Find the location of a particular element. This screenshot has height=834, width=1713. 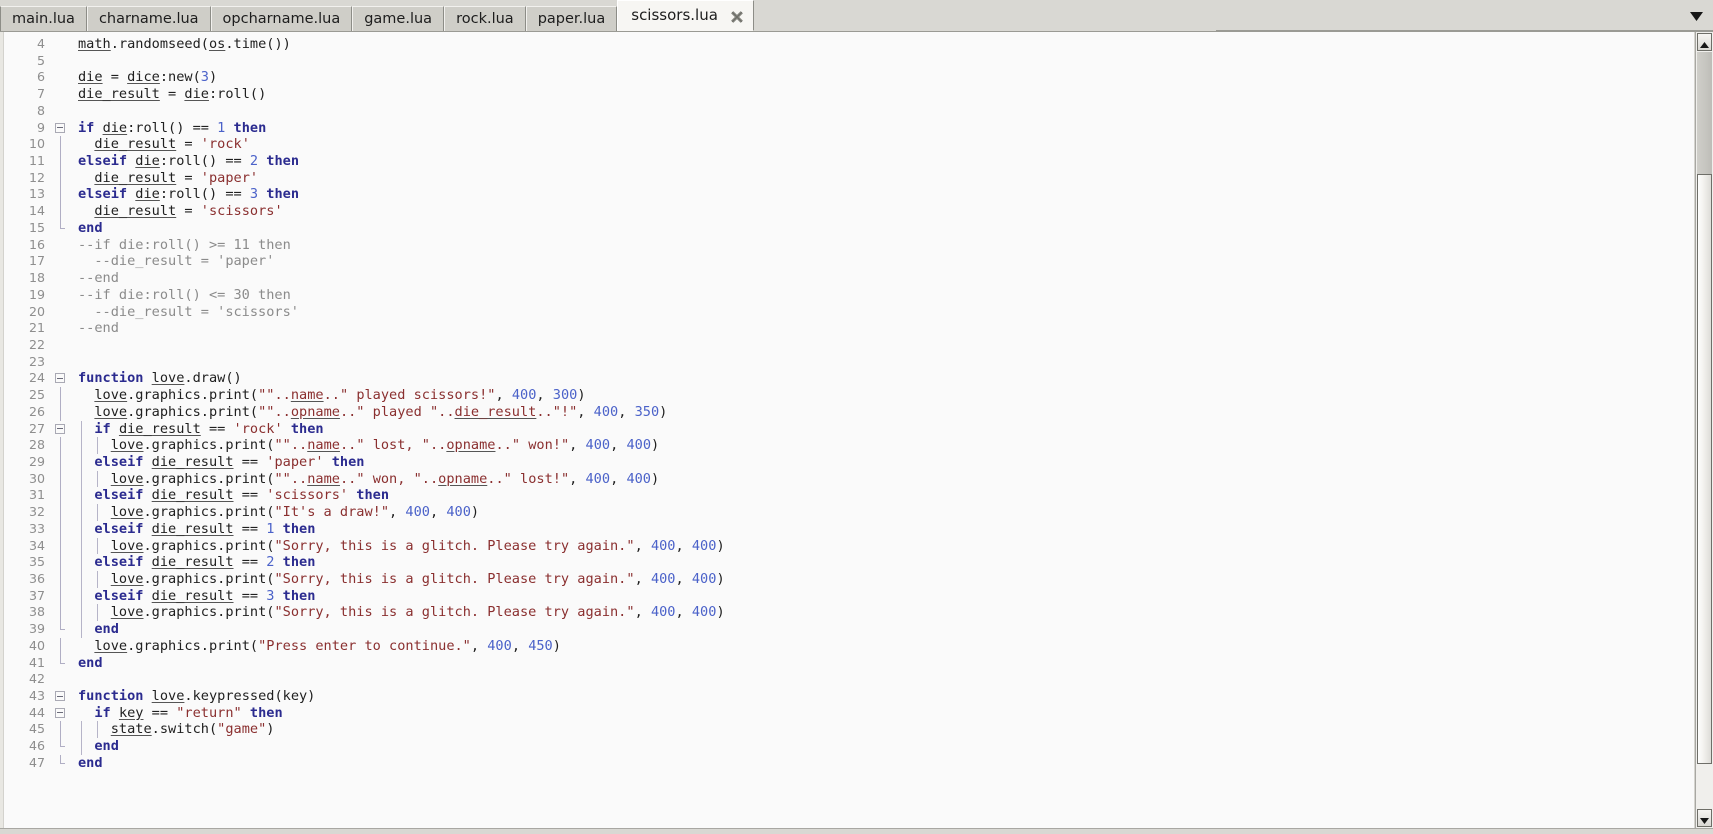

scroll-up-button is located at coordinates (1704, 42).